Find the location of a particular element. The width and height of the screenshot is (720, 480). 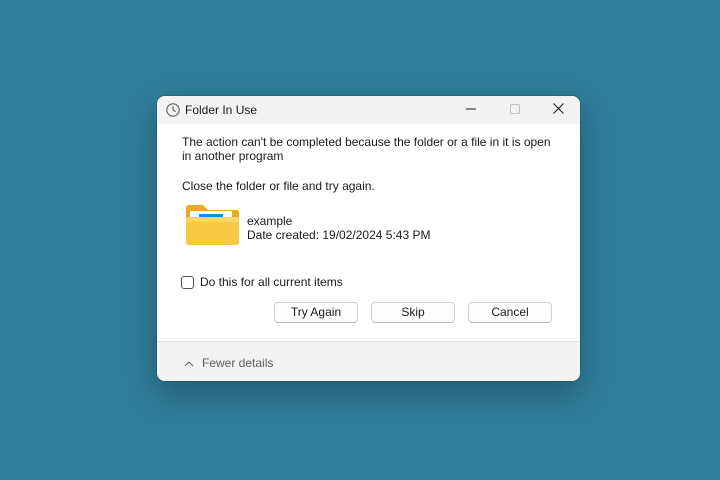

minimize-icon is located at coordinates (471, 110).